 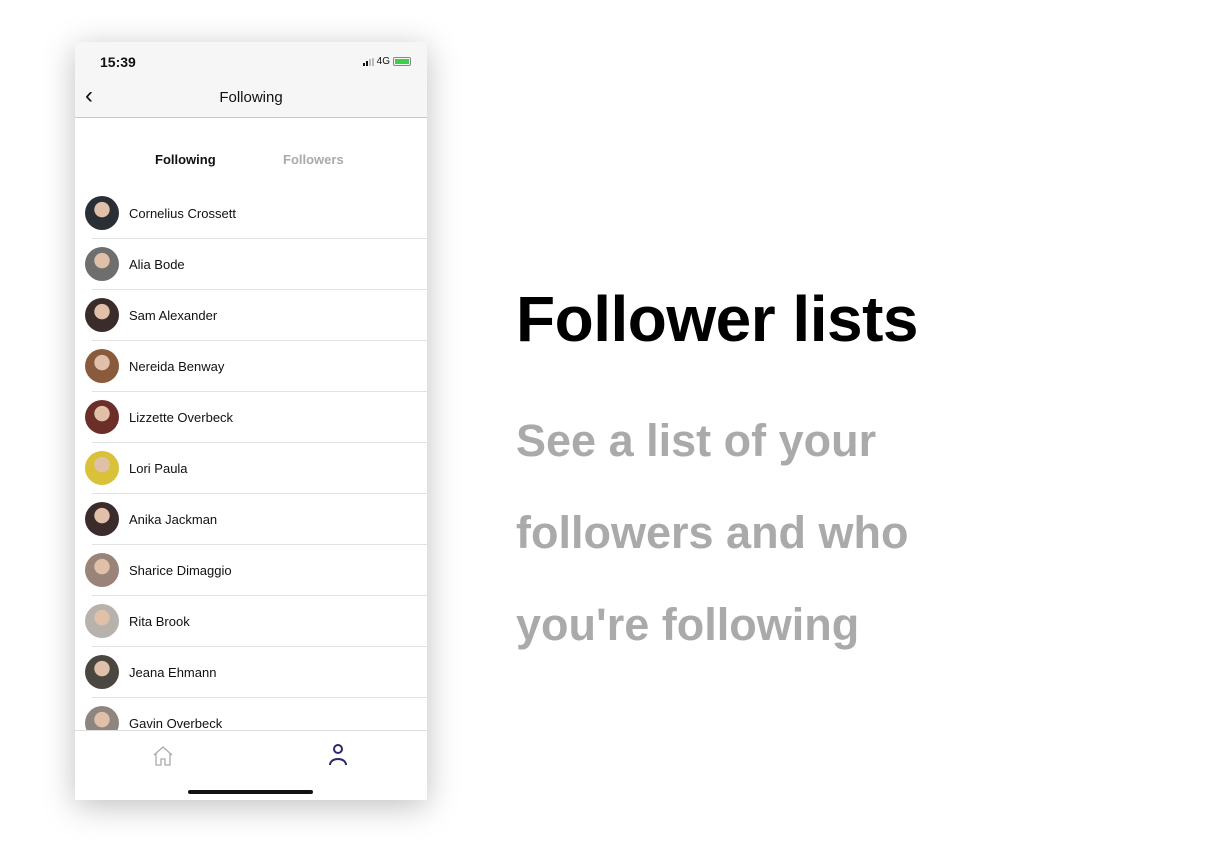 I want to click on person-name: Sharice Dimaggio, so click(x=180, y=570).